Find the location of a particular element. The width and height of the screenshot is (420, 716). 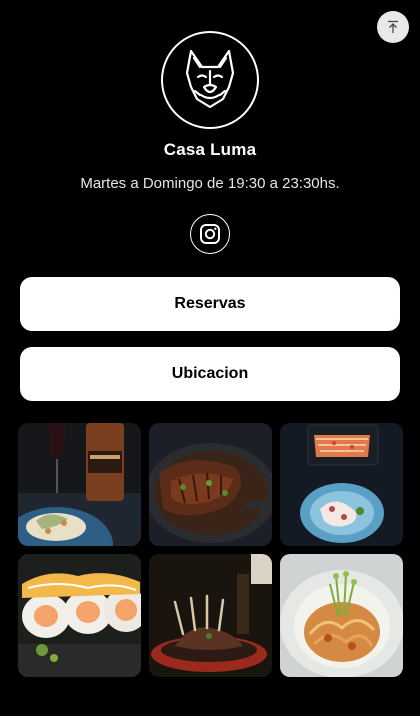

instagram-link is located at coordinates (210, 234).